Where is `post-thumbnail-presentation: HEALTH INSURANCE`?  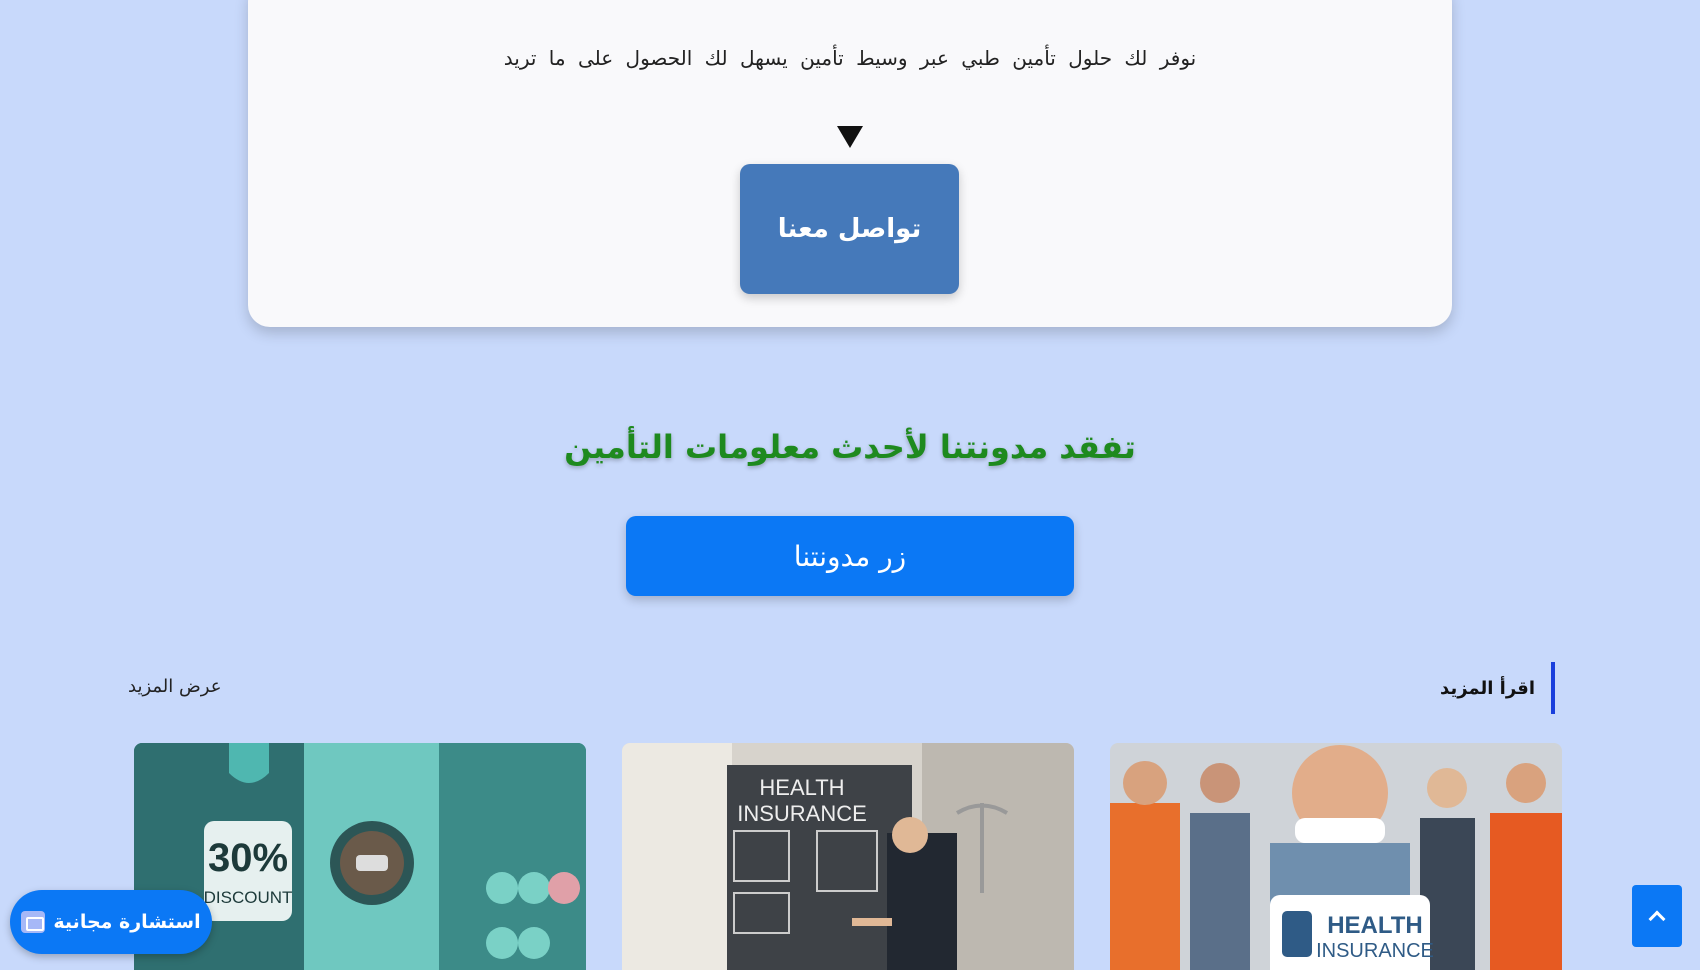
post-thumbnail-presentation: HEALTH INSURANCE is located at coordinates (848, 856).